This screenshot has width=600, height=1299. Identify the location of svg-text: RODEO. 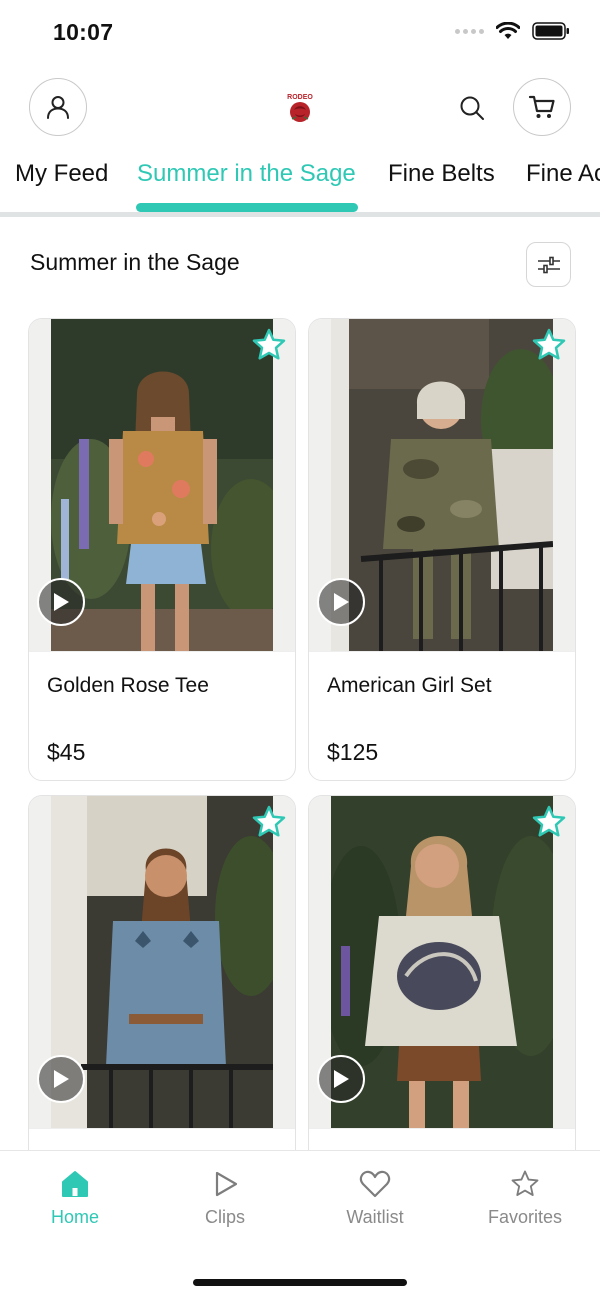
(300, 97).